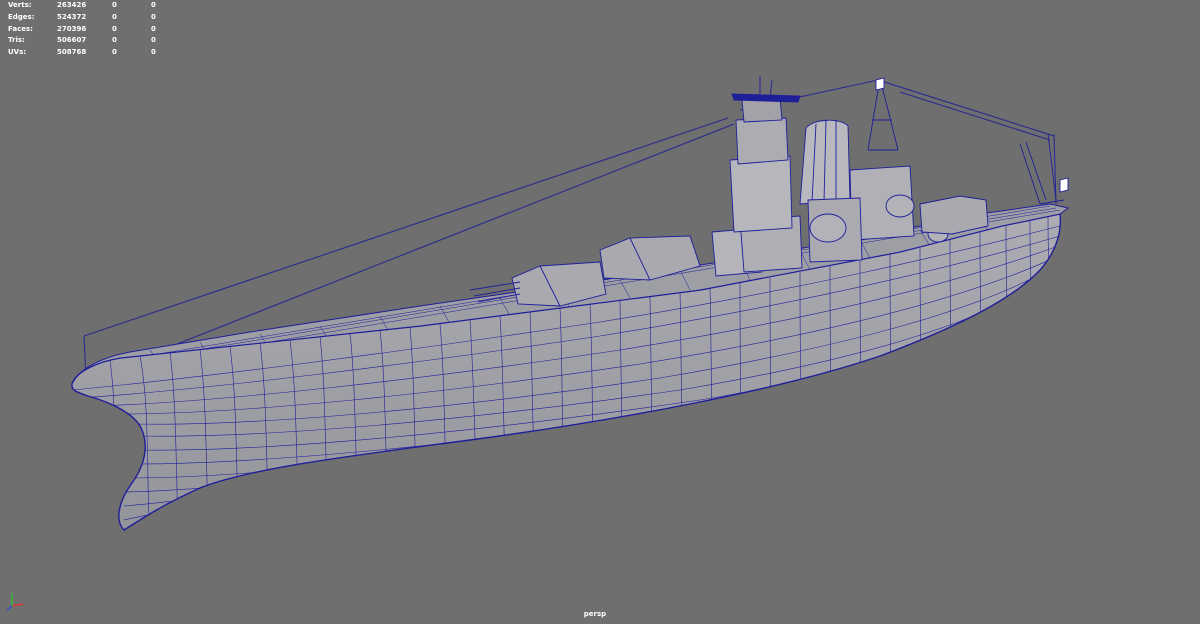 The image size is (1200, 624). What do you see at coordinates (15, 602) in the screenshot?
I see `xyz-axis-gizmo-icon` at bounding box center [15, 602].